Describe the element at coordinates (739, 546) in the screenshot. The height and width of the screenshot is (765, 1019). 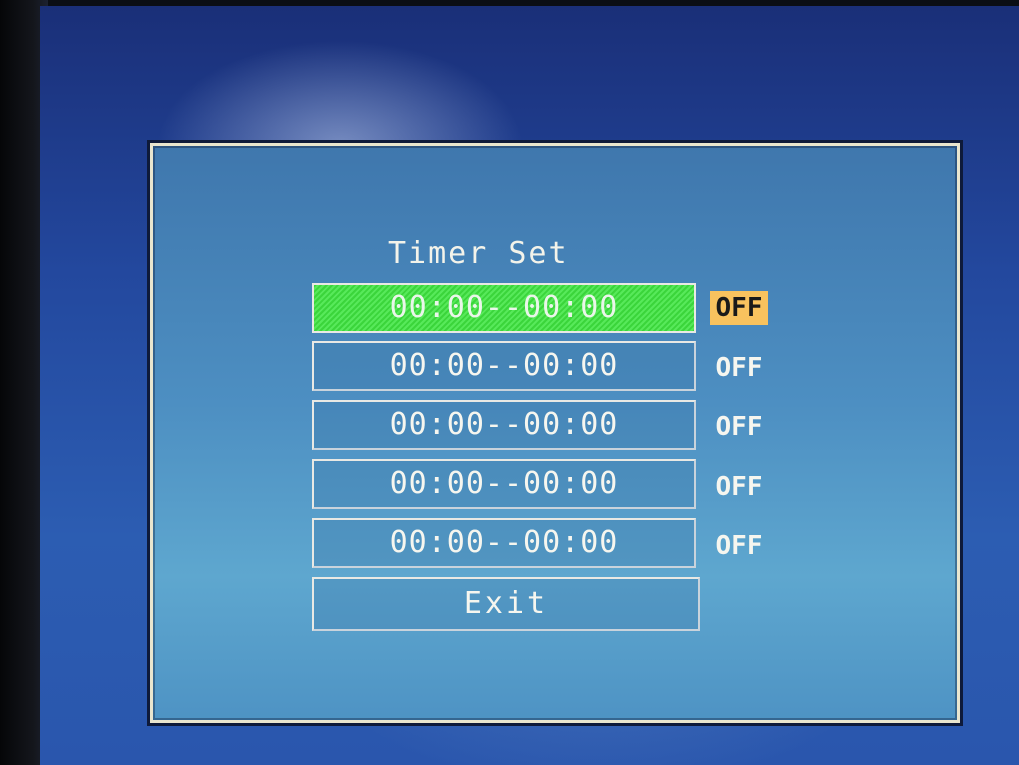
I see `timer-status-5: OFF` at that location.